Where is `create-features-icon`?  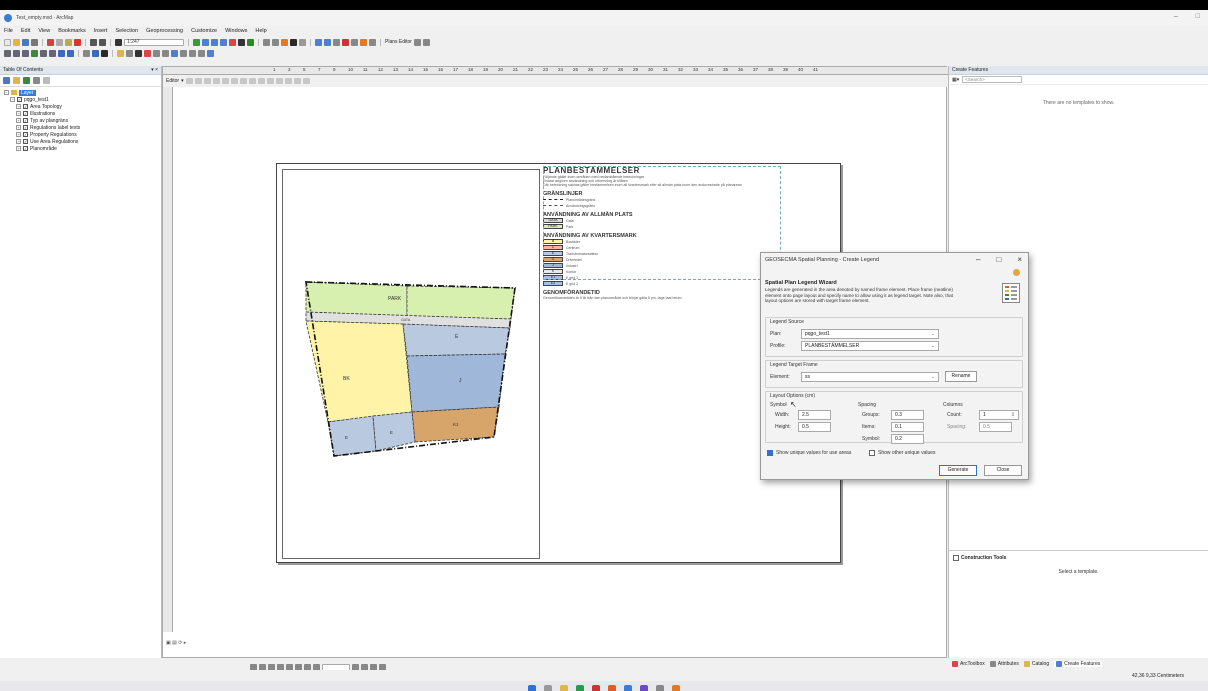 create-features-icon is located at coordinates (306, 81).